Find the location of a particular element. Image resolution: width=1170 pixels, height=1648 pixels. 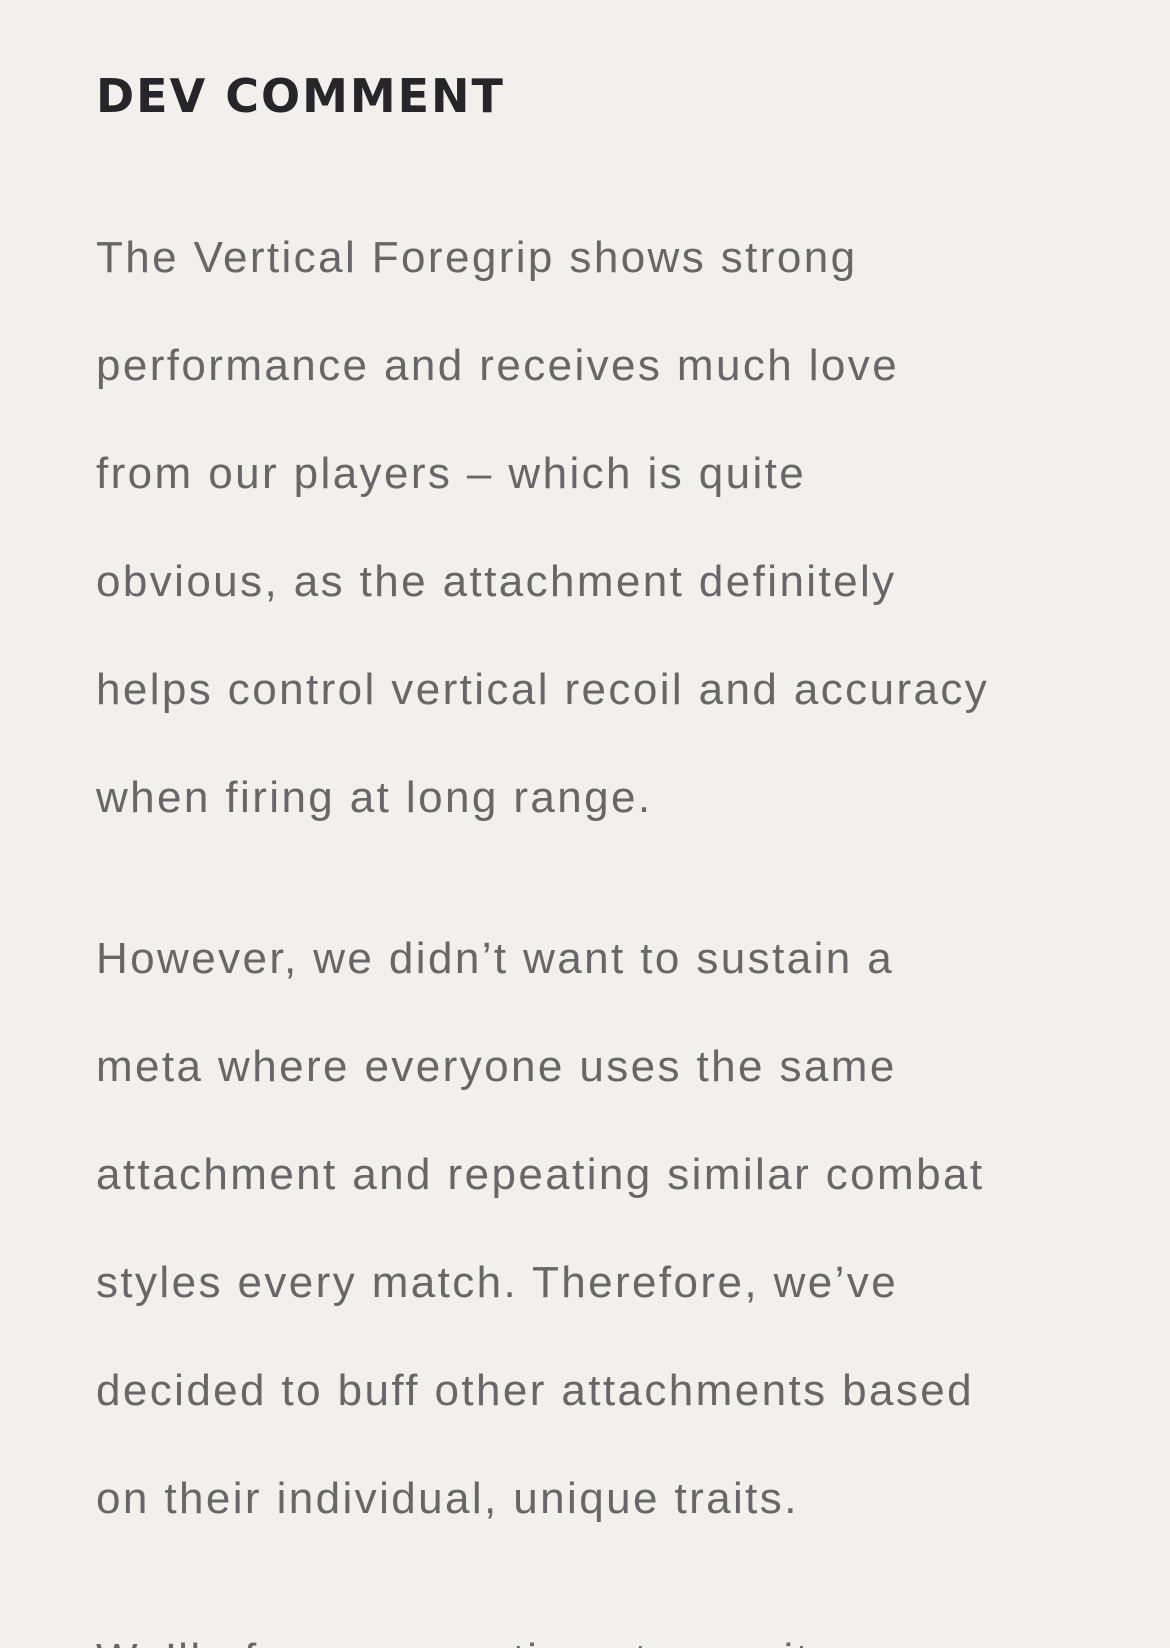

paragraph-line: However, we didn’t want to sustain a is located at coordinates (495, 958).